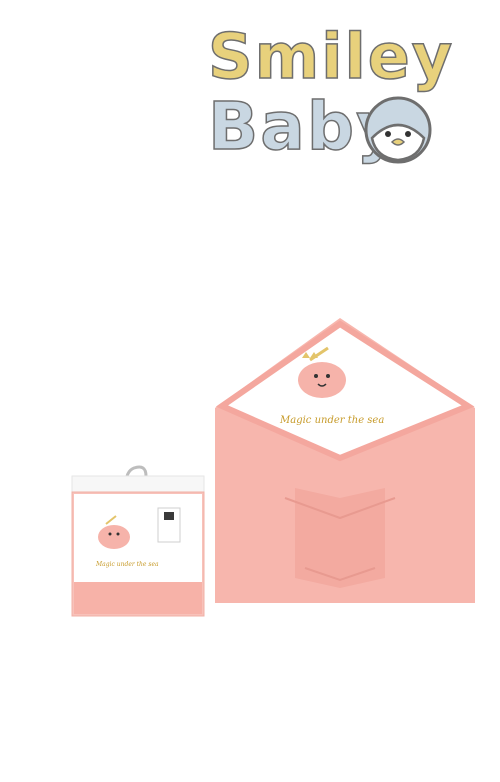 This screenshot has width=500, height=782. What do you see at coordinates (331, 420) in the screenshot?
I see `towel-embroidery-text: Magic under the sea` at bounding box center [331, 420].